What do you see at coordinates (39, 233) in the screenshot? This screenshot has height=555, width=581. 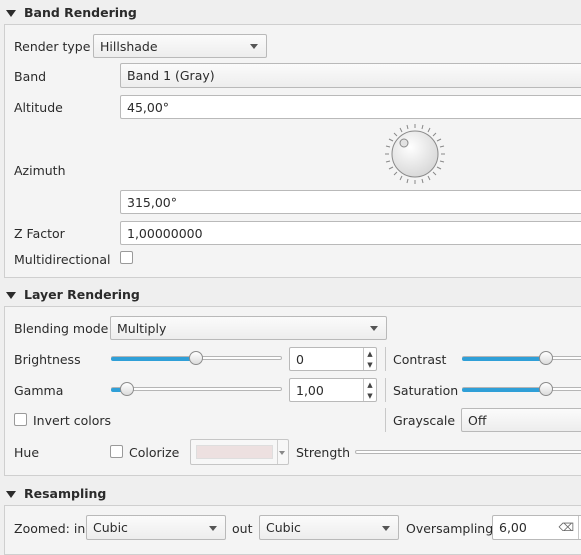 I see `z-factor-label: Z Factor` at bounding box center [39, 233].